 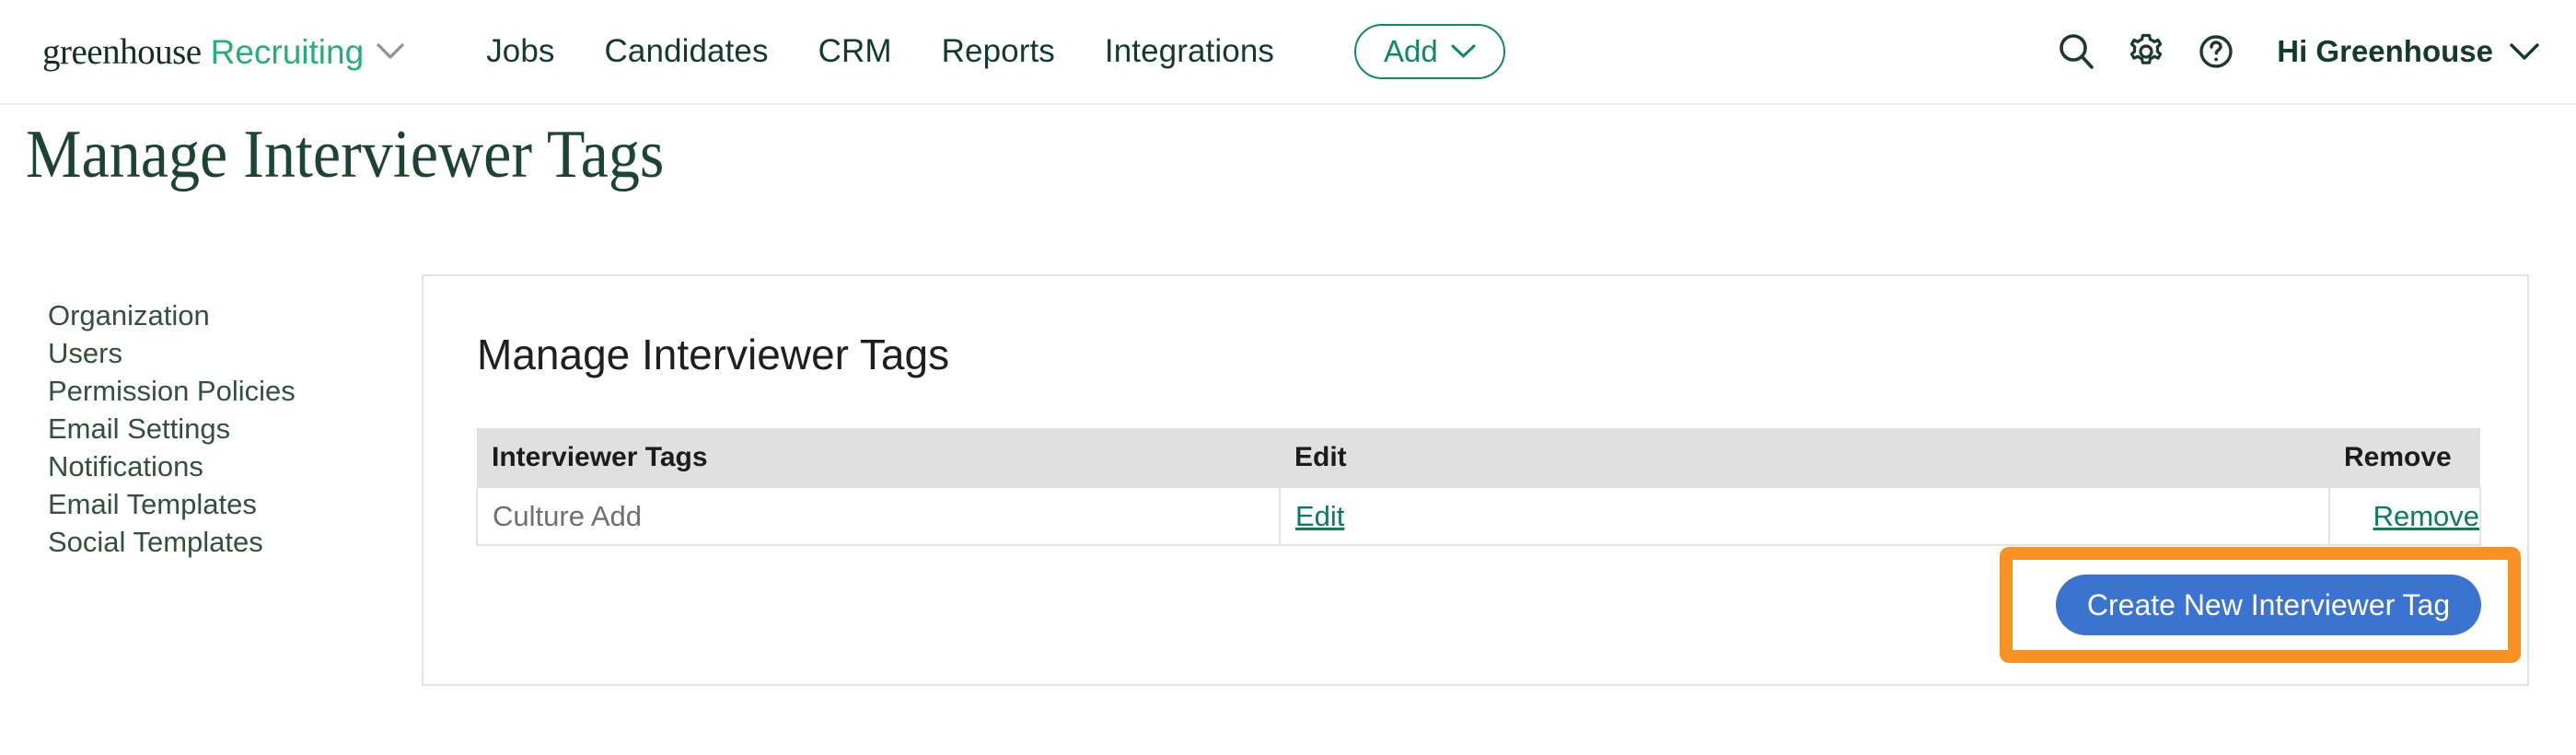 What do you see at coordinates (998, 52) in the screenshot?
I see `nav-item-reports: Reports` at bounding box center [998, 52].